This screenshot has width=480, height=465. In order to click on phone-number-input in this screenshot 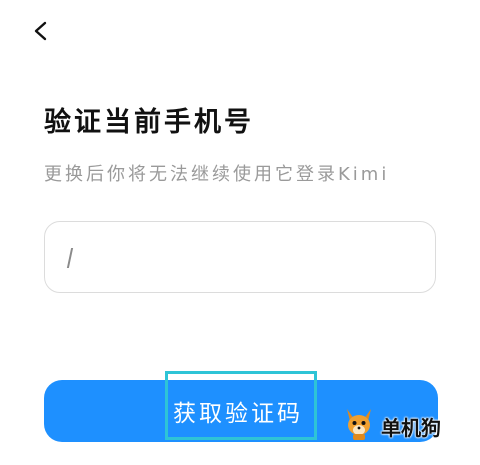, I will do `click(237, 257)`.